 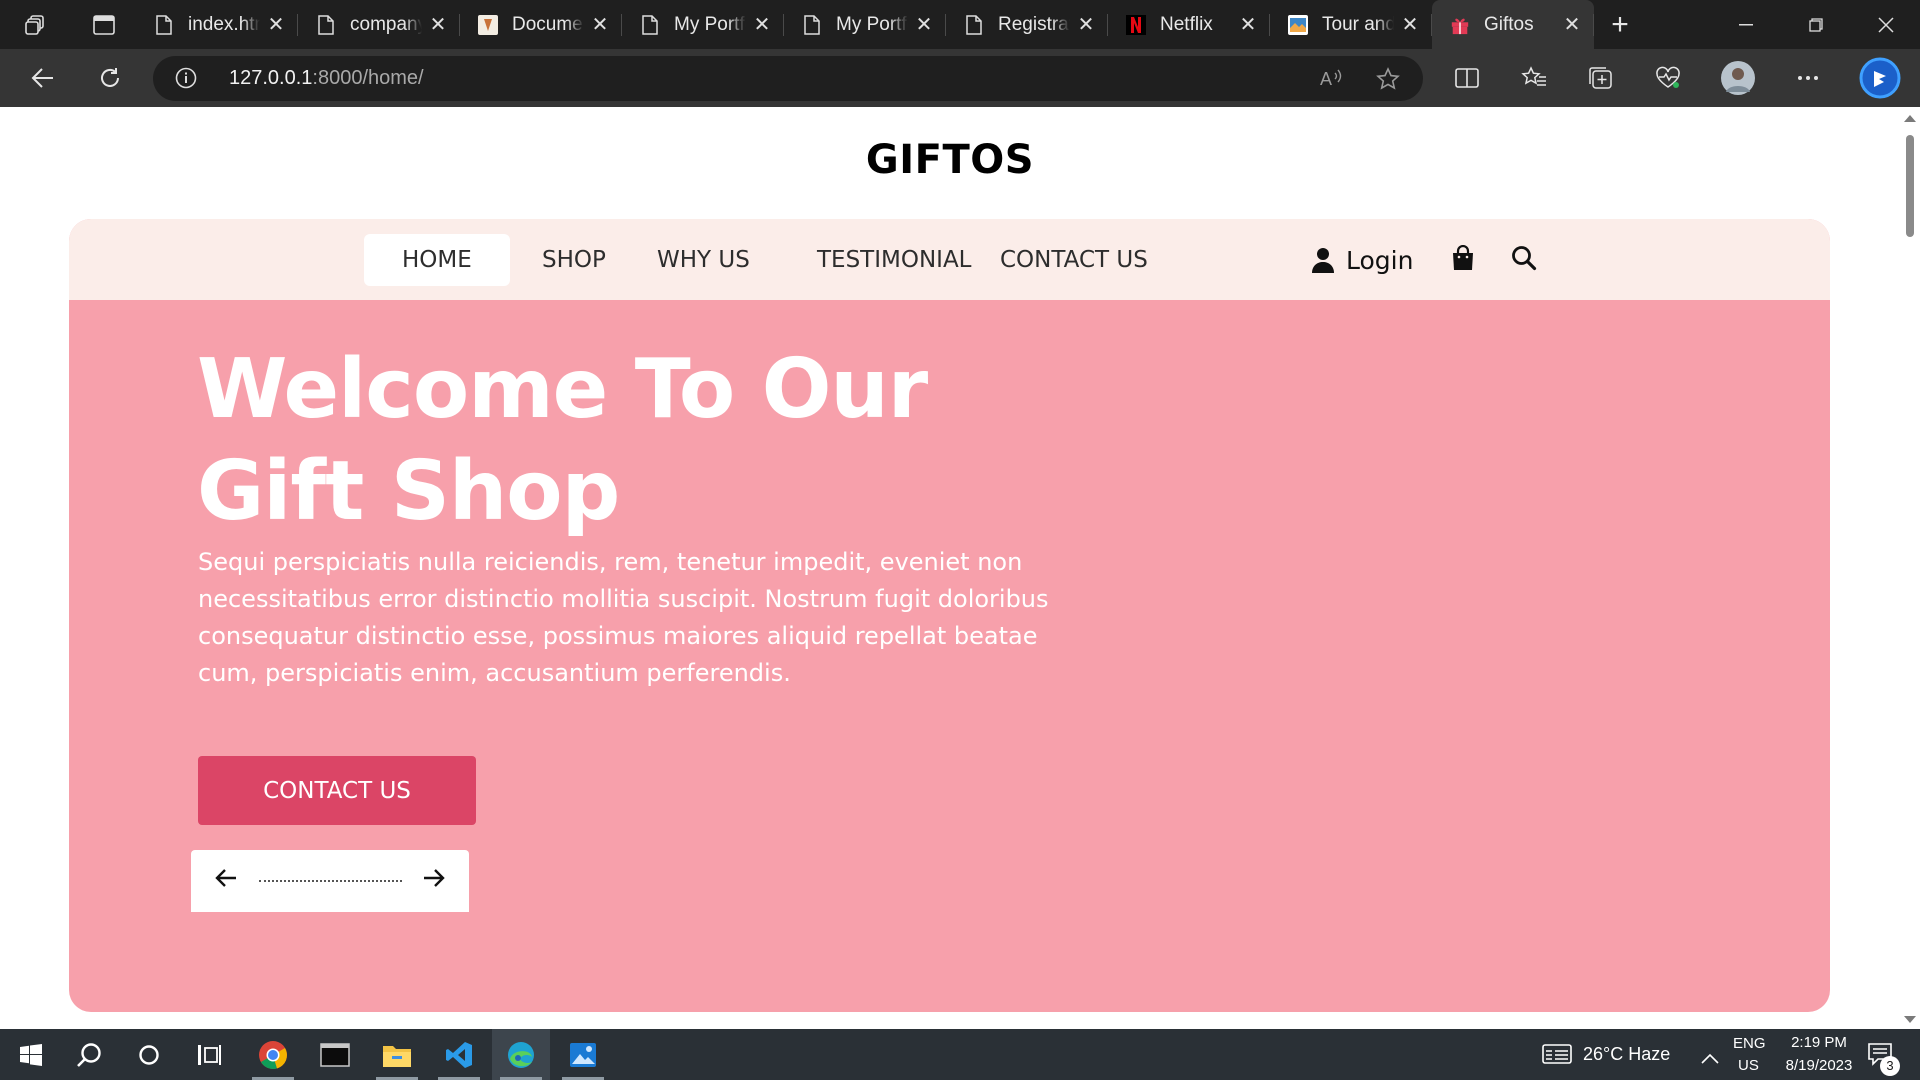 What do you see at coordinates (960, 1054) in the screenshot?
I see `windows-taskbar: 26°C Haze ENG US 2:19 PM 8/19/2023 3` at bounding box center [960, 1054].